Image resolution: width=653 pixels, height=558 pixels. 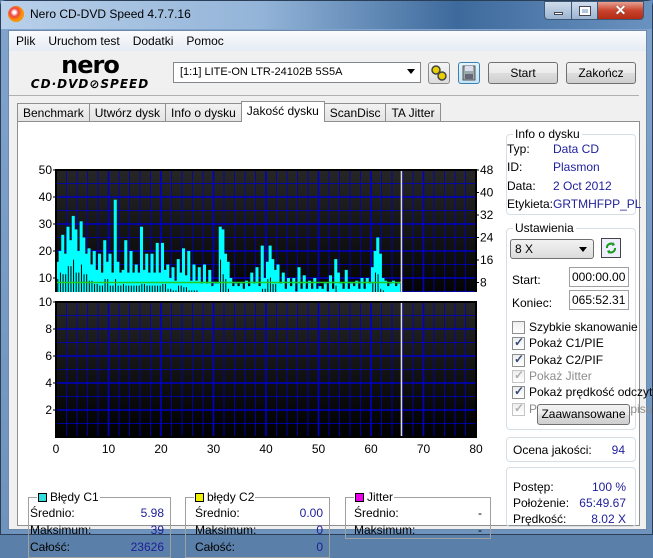 I want to click on start-input: 000:00.00, so click(x=599, y=277).